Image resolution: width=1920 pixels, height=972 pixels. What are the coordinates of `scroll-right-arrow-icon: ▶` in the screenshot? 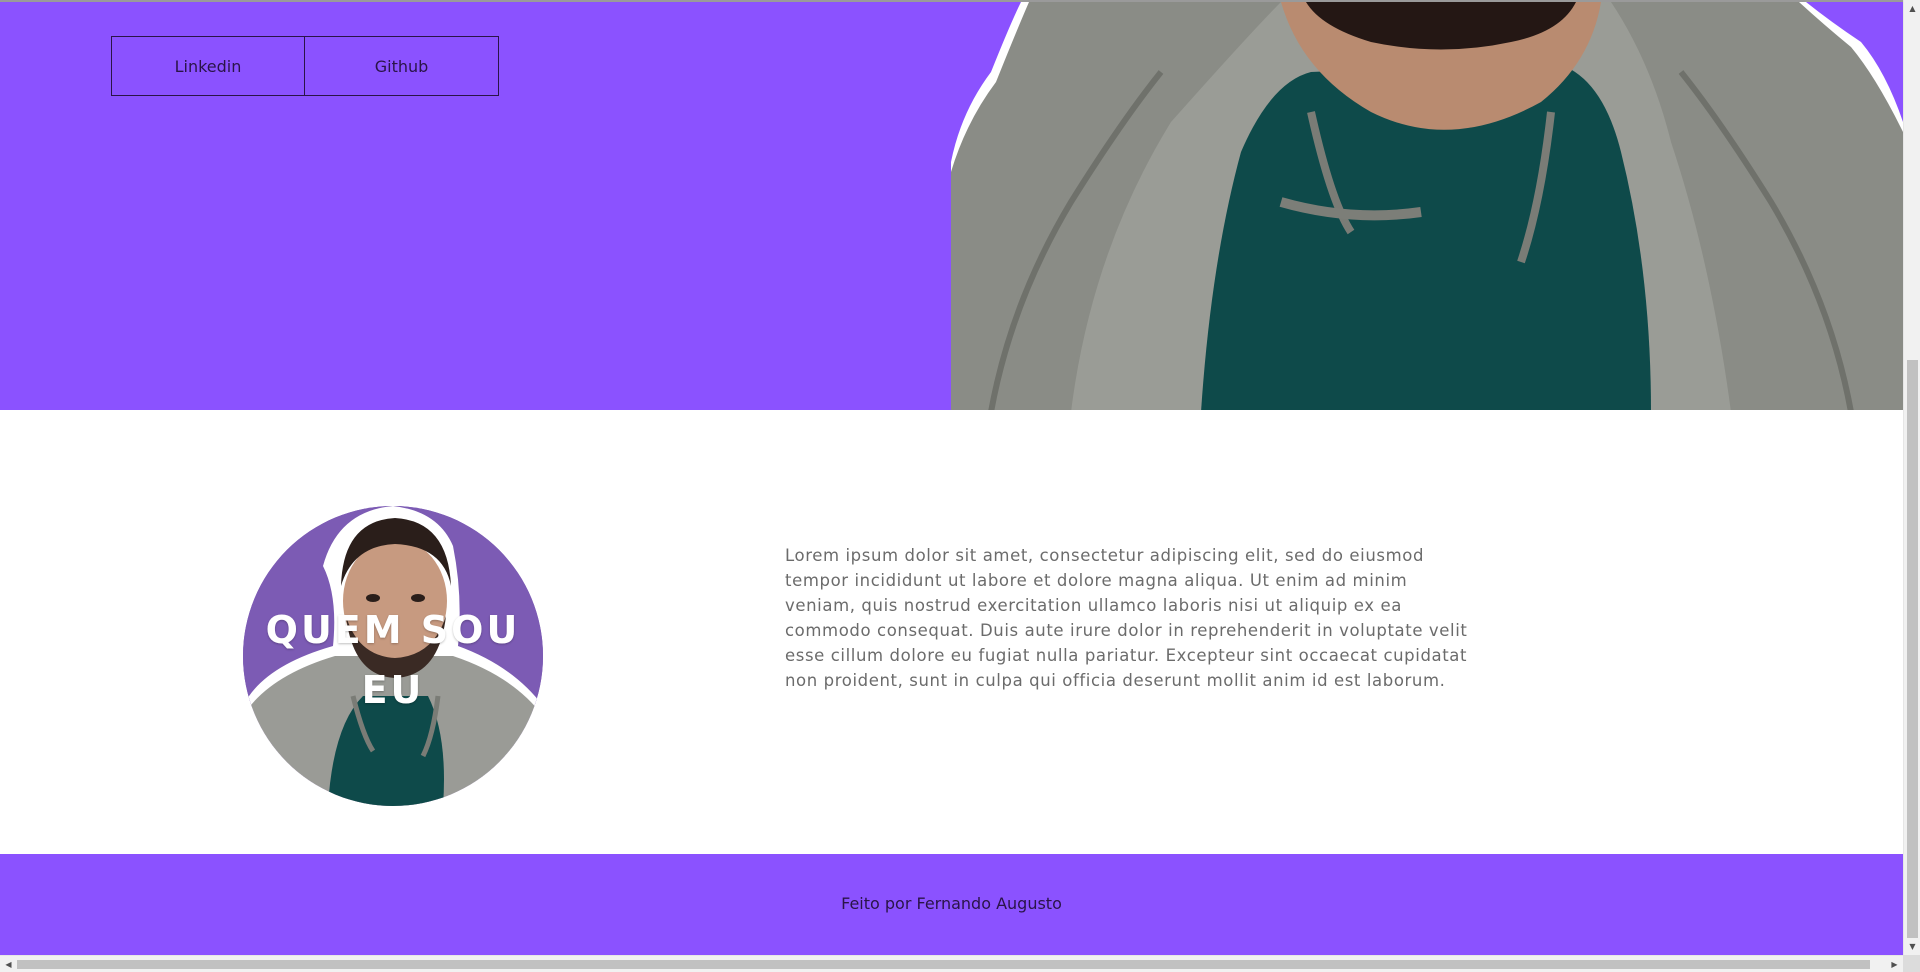 It's located at (1894, 964).